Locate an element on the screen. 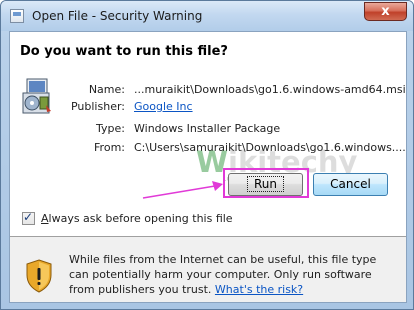  installer-package-icon is located at coordinates (36, 96).